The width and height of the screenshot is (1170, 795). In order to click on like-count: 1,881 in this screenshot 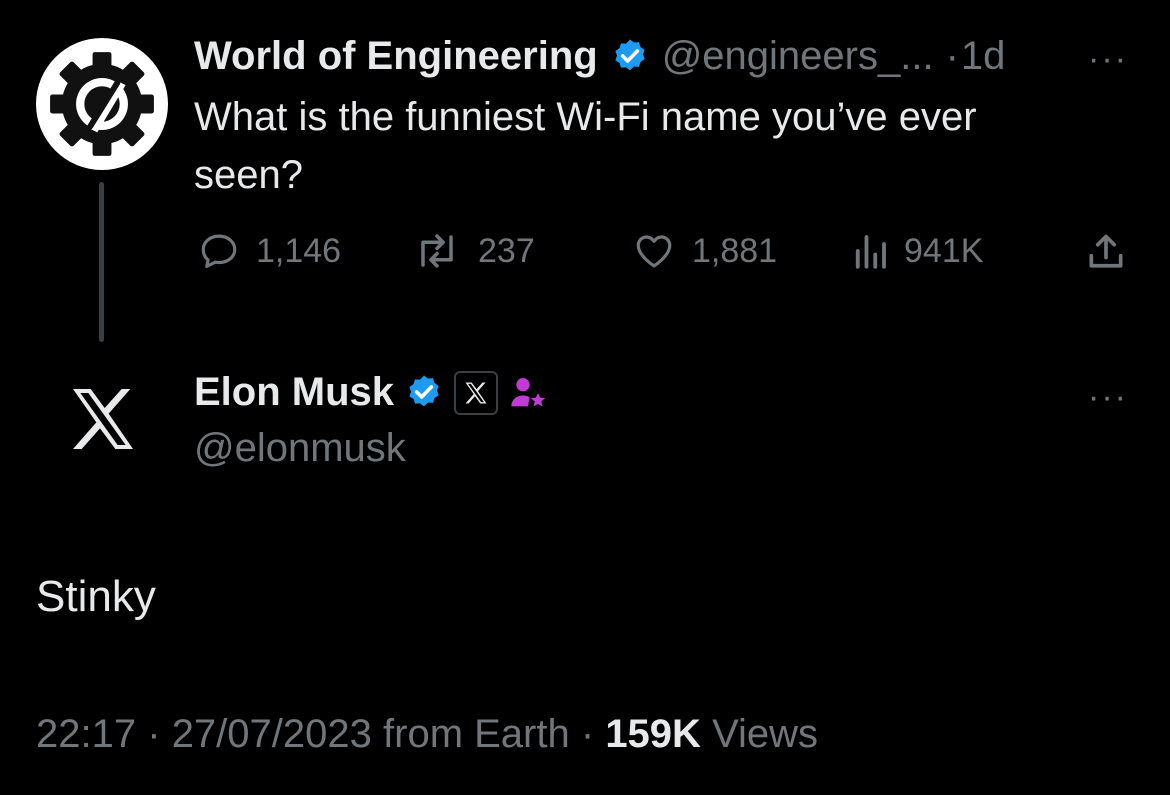, I will do `click(735, 250)`.